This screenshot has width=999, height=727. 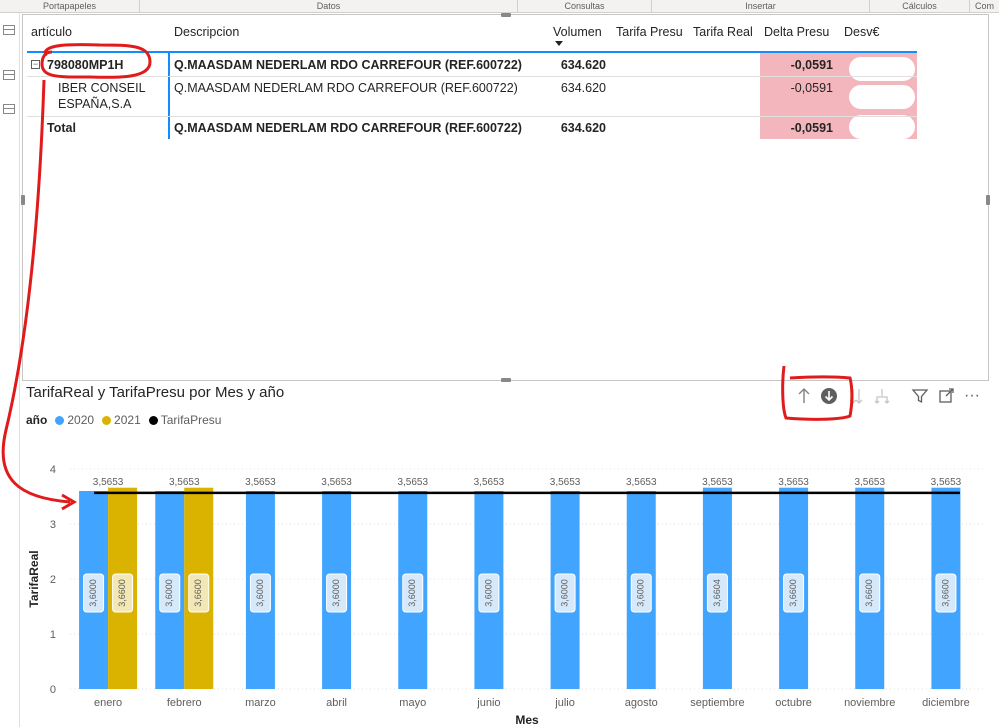 What do you see at coordinates (94, 104) in the screenshot?
I see `cell-articulo-child-line2: ESPAÑA,S.A` at bounding box center [94, 104].